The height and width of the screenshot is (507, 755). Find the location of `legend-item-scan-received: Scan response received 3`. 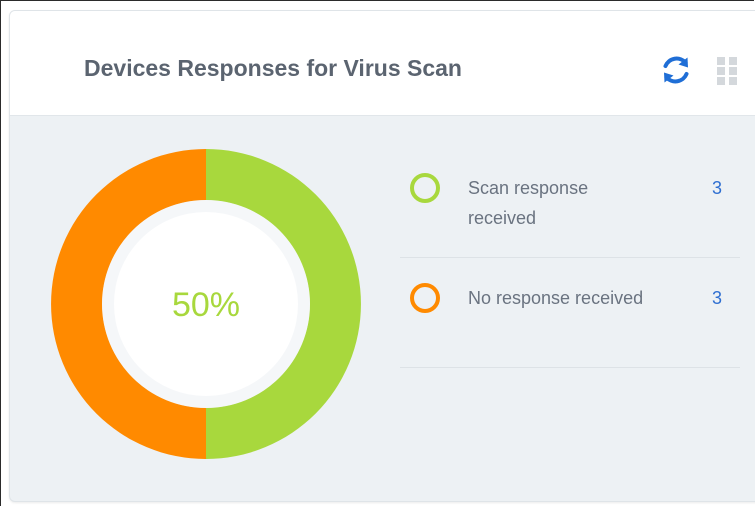

legend-item-scan-received: Scan response received 3 is located at coordinates (570, 202).